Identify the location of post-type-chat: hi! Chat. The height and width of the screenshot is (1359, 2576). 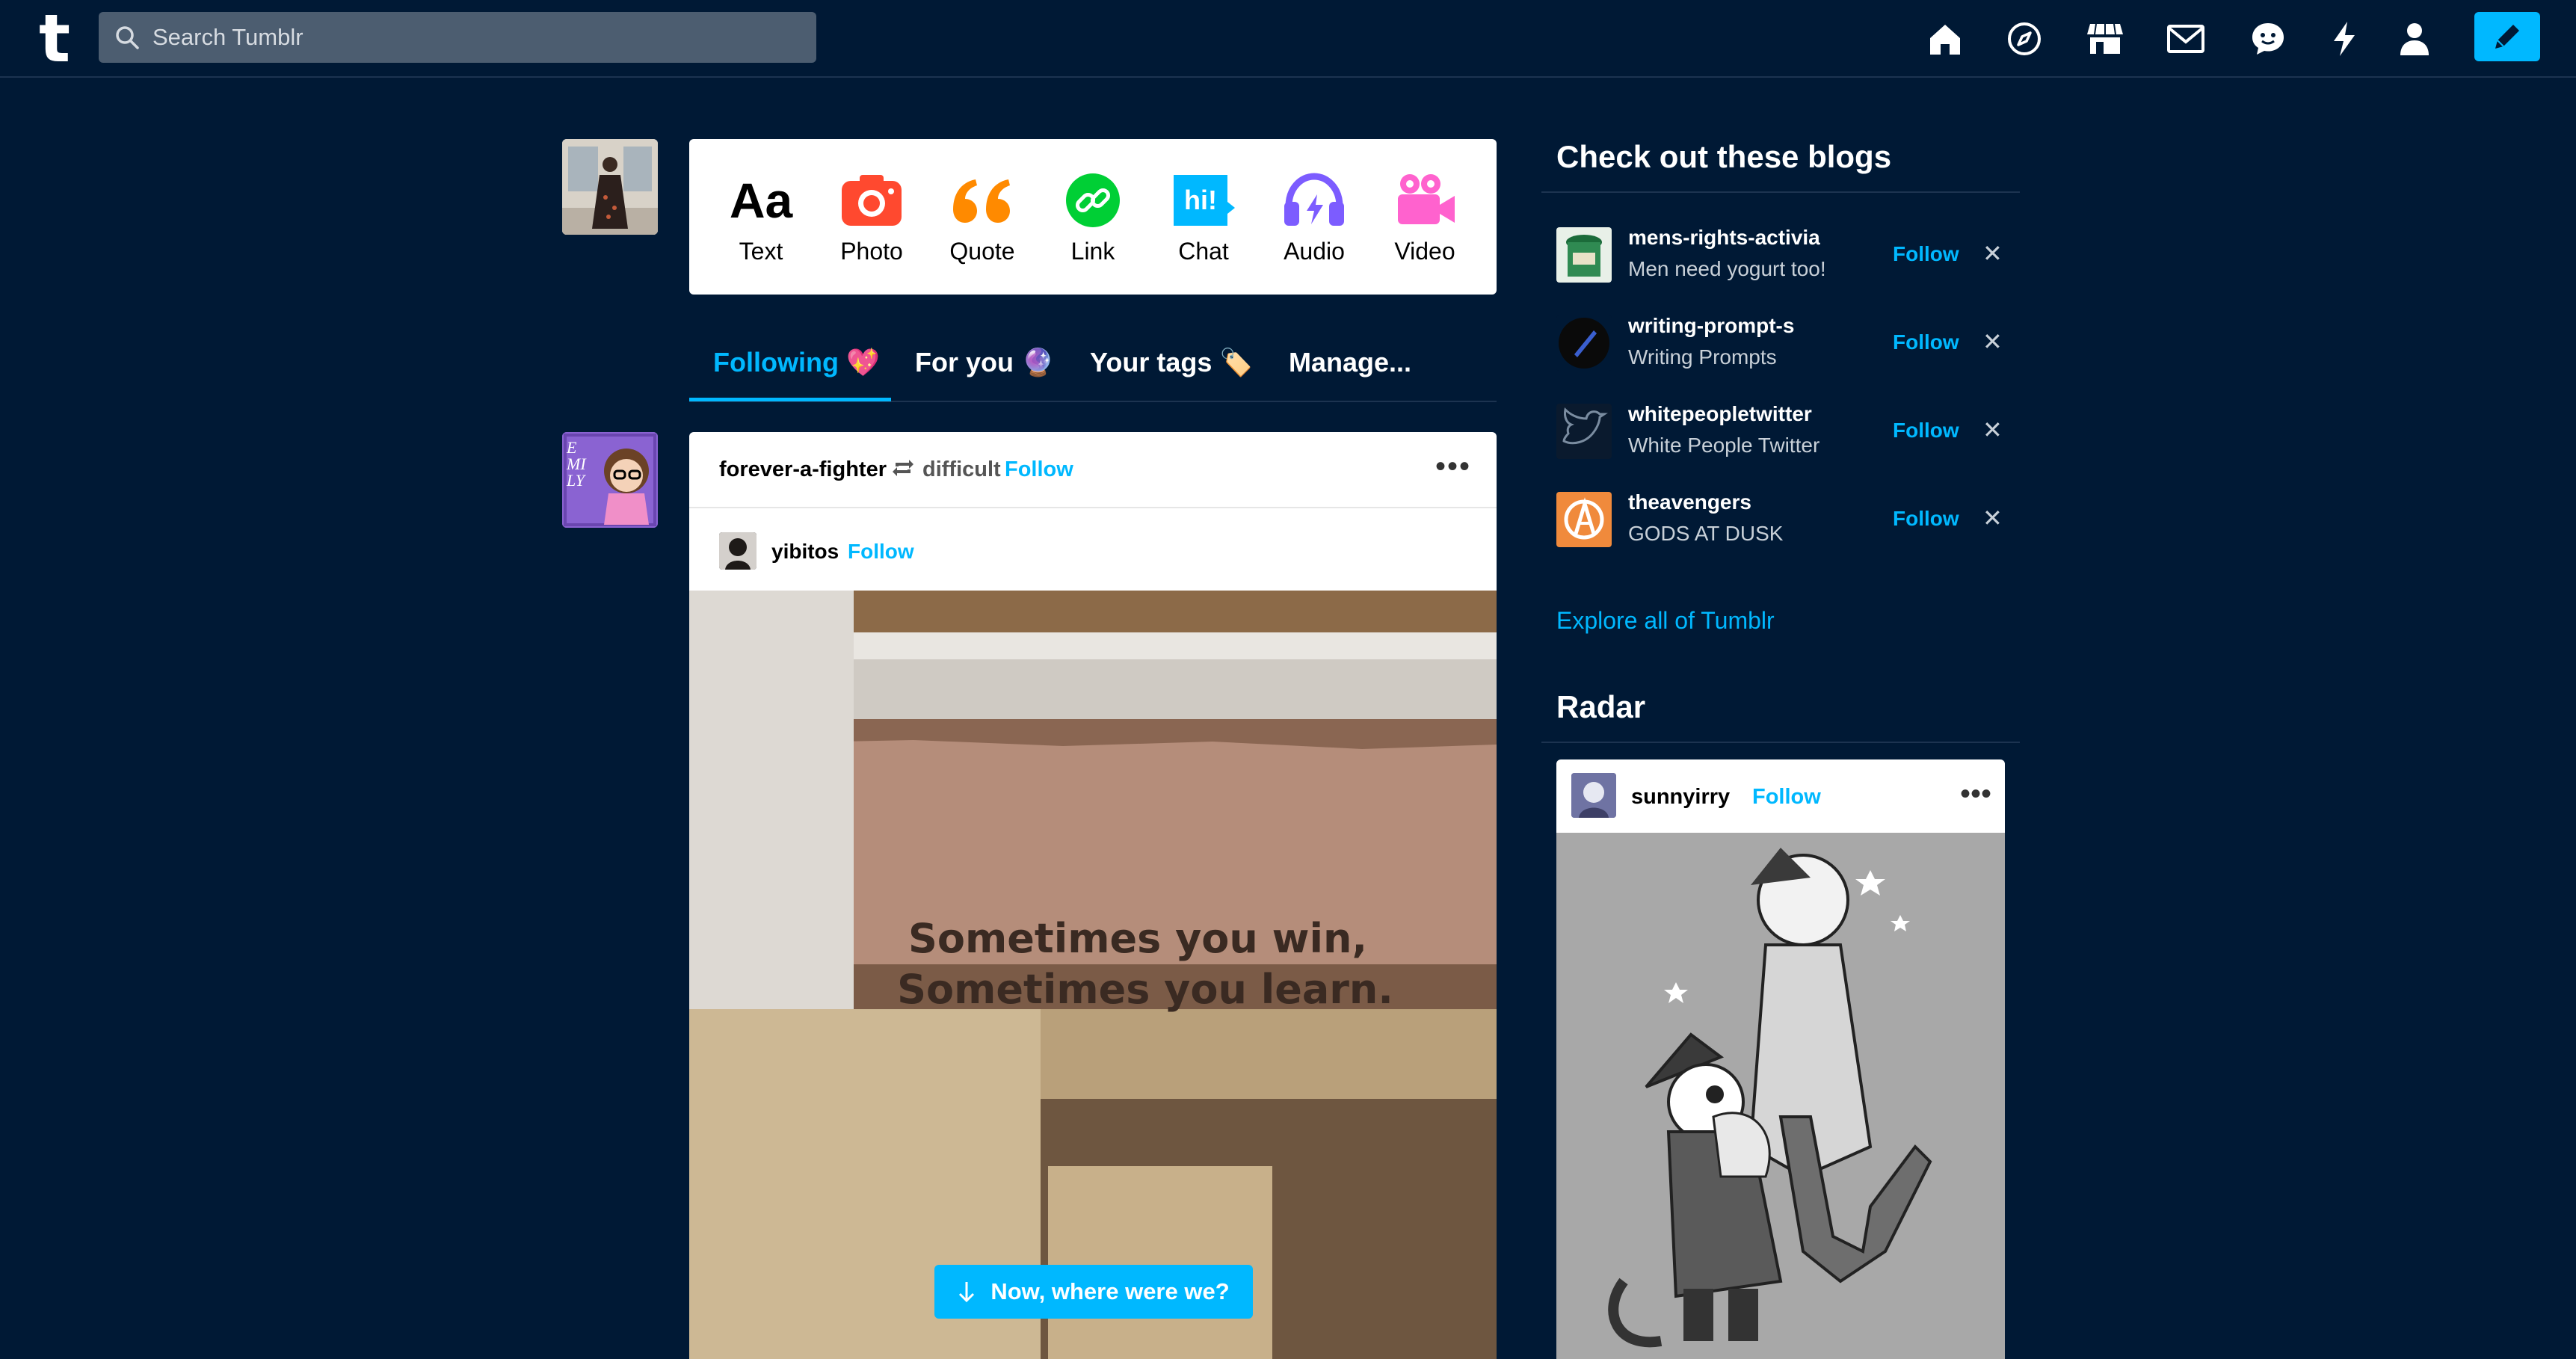
(1203, 217).